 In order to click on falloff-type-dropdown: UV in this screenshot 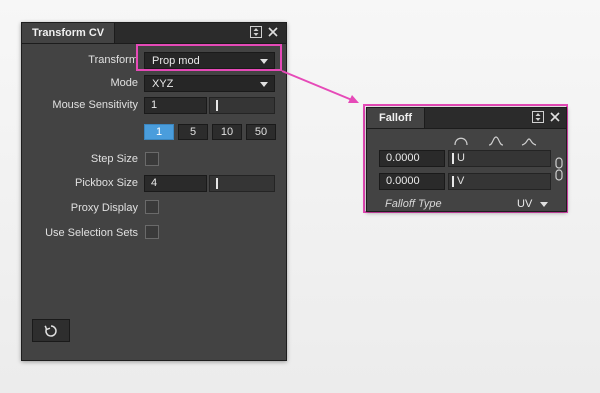, I will do `click(533, 204)`.